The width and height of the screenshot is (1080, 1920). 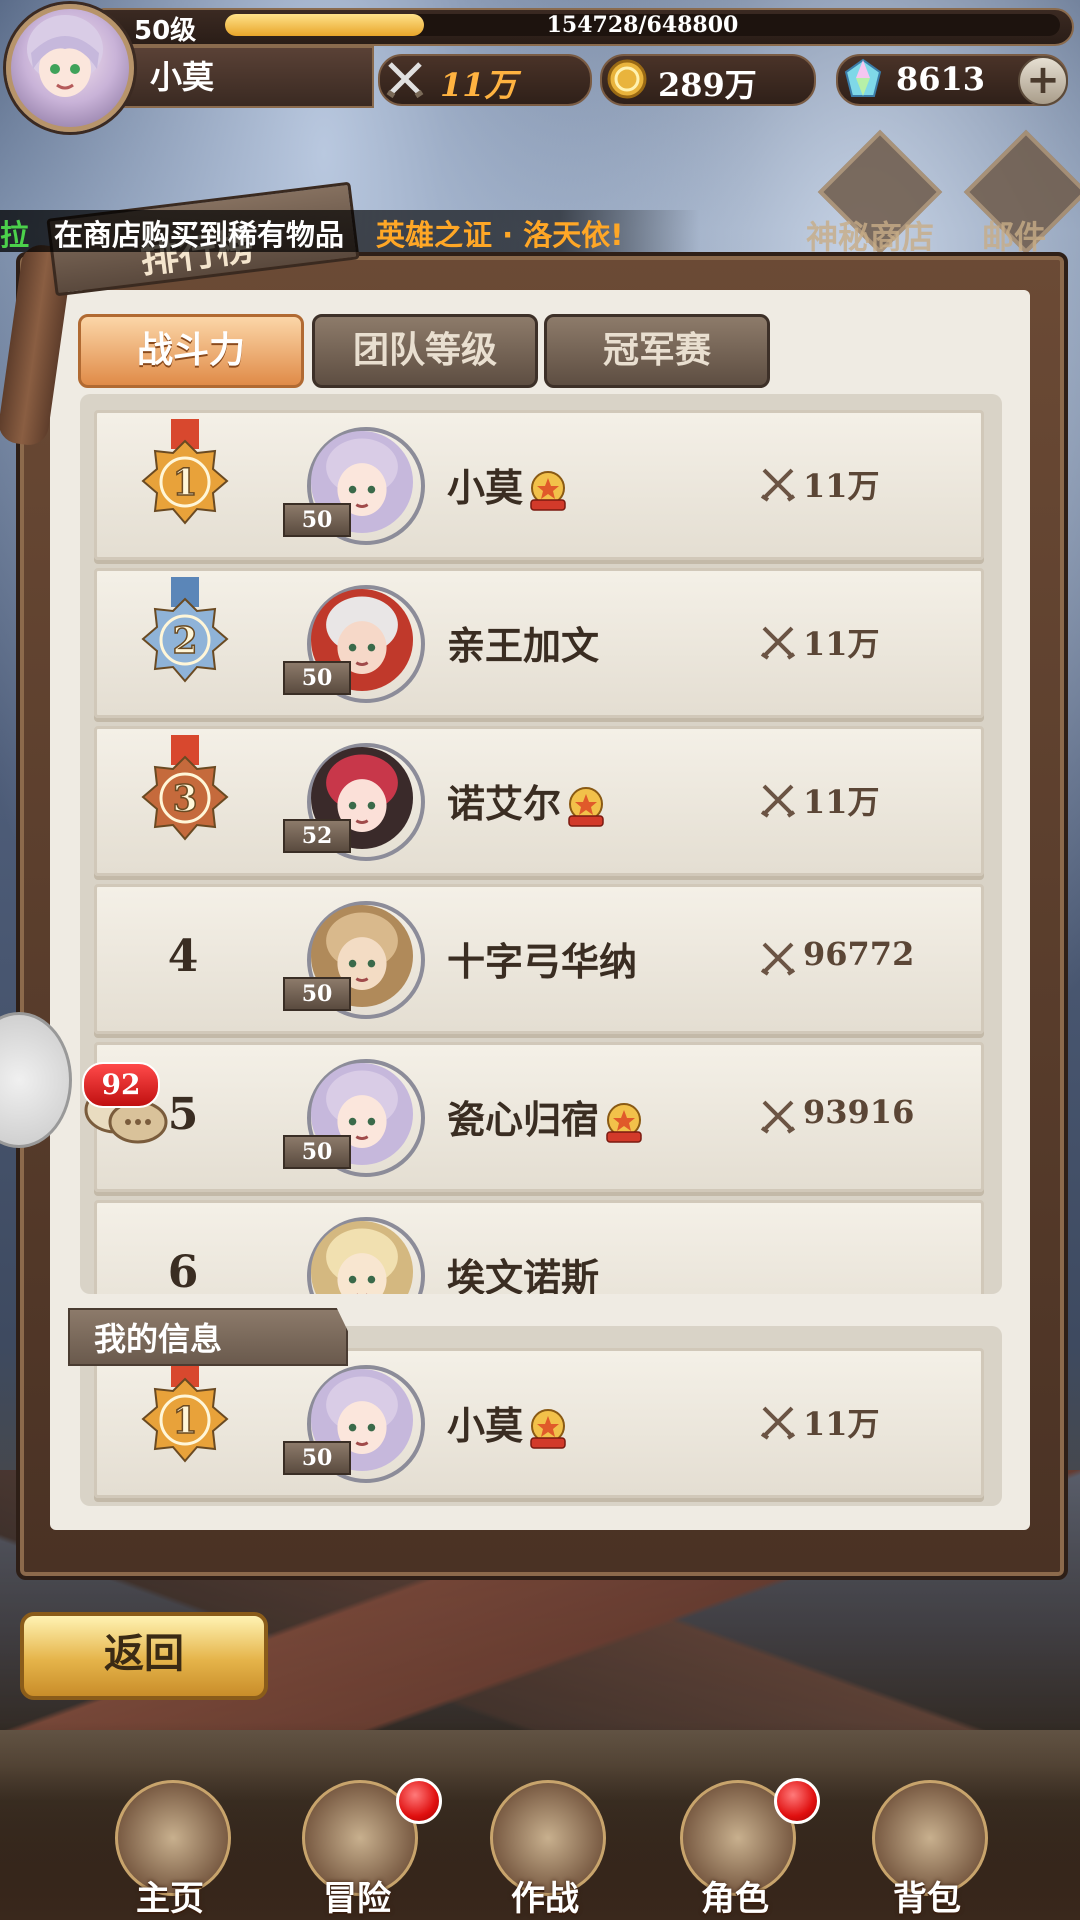 What do you see at coordinates (121, 1085) in the screenshot?
I see `chat-unread-badge: 92` at bounding box center [121, 1085].